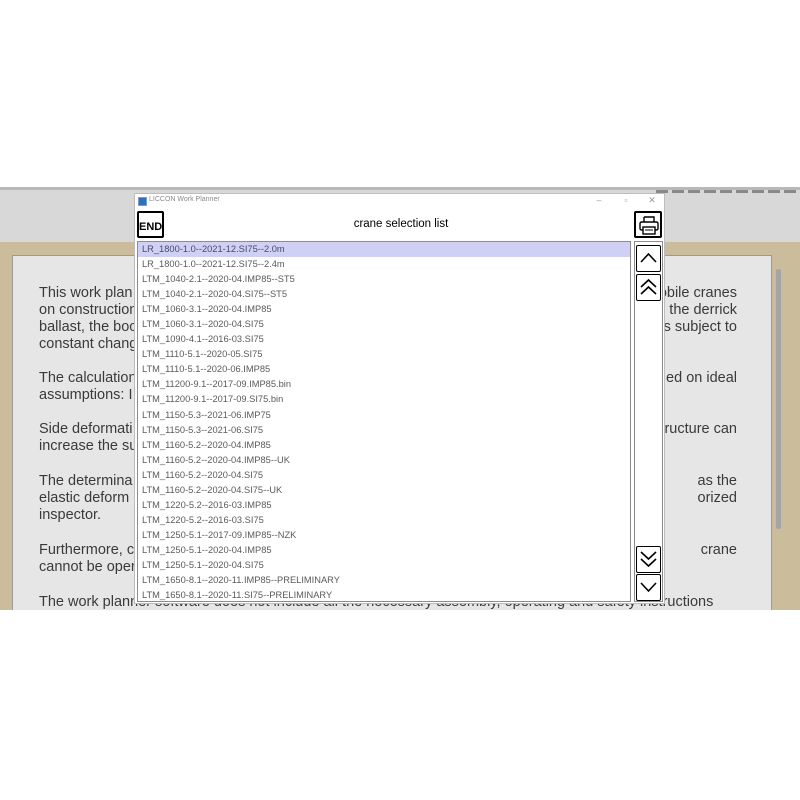 The height and width of the screenshot is (800, 800). I want to click on double-chevron-up-icon, so click(648, 286).